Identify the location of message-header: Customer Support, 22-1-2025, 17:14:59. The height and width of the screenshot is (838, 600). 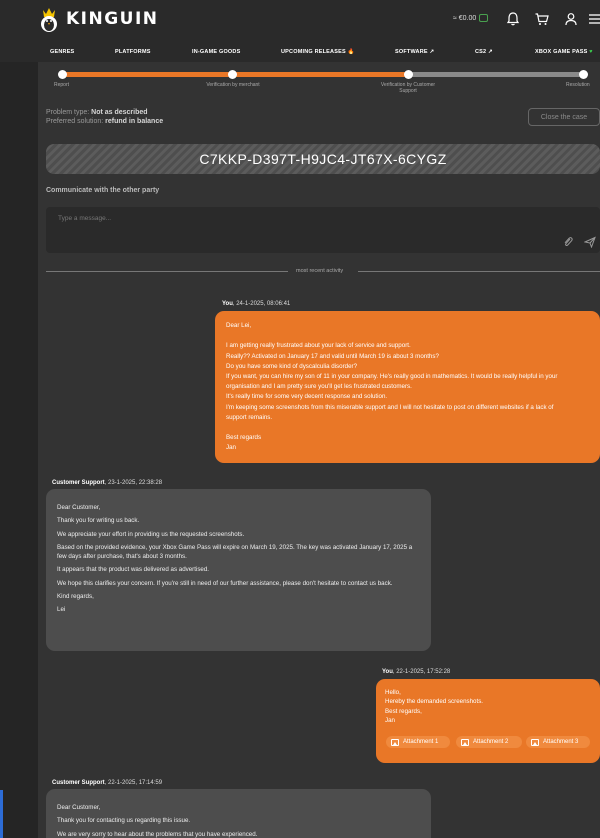
(107, 783).